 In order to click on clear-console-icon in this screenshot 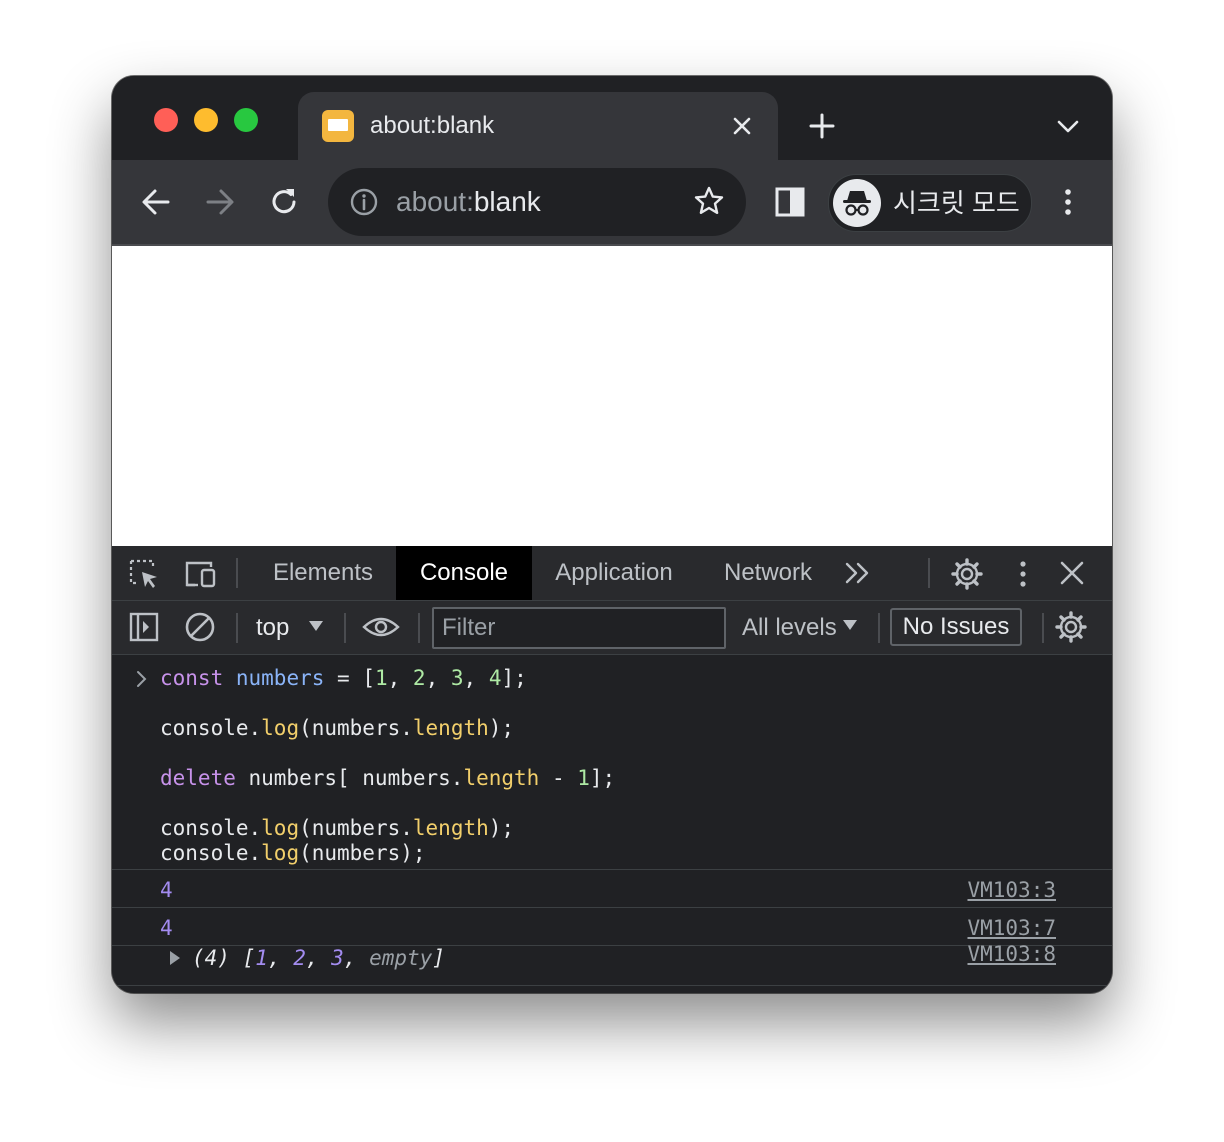, I will do `click(200, 627)`.